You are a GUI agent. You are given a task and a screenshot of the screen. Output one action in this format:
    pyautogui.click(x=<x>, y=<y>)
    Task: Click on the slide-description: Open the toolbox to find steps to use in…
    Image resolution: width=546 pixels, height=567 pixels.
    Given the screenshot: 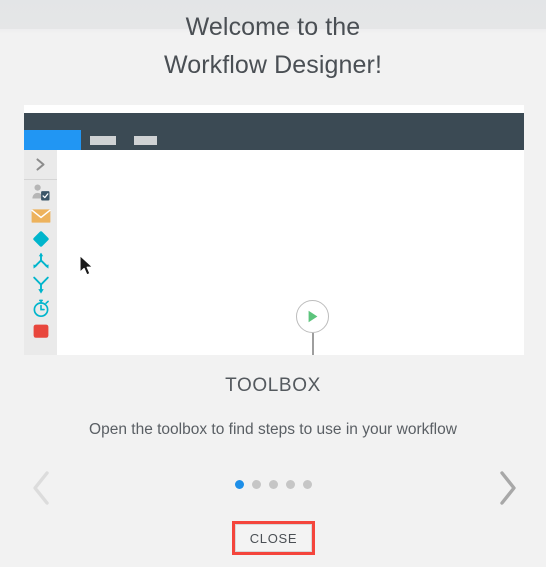 What is the action you would take?
    pyautogui.click(x=273, y=429)
    